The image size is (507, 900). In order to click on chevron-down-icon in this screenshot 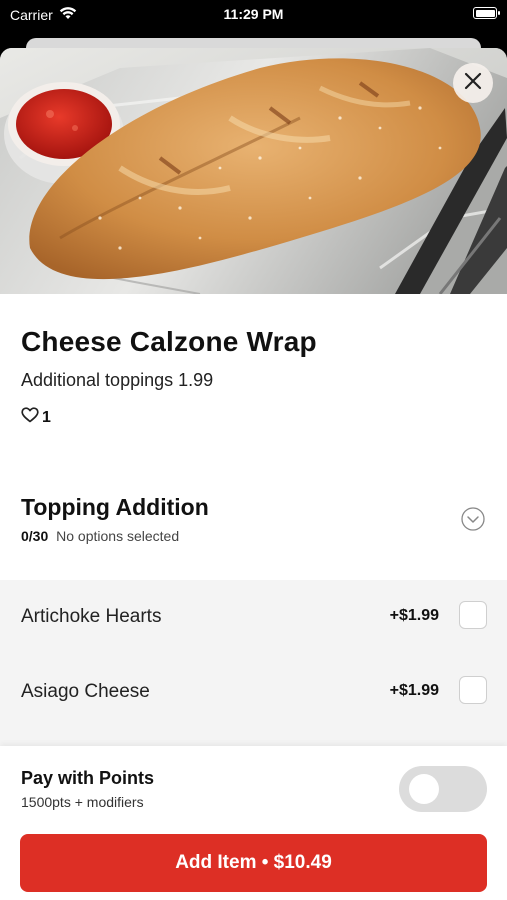, I will do `click(473, 519)`.